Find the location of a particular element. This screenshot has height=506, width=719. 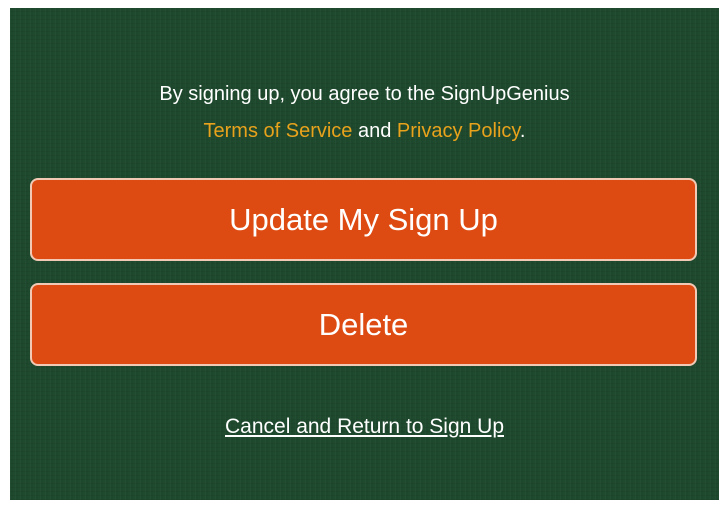

agreement-links-line: Terms of Service and Privacy Policy. is located at coordinates (364, 131).